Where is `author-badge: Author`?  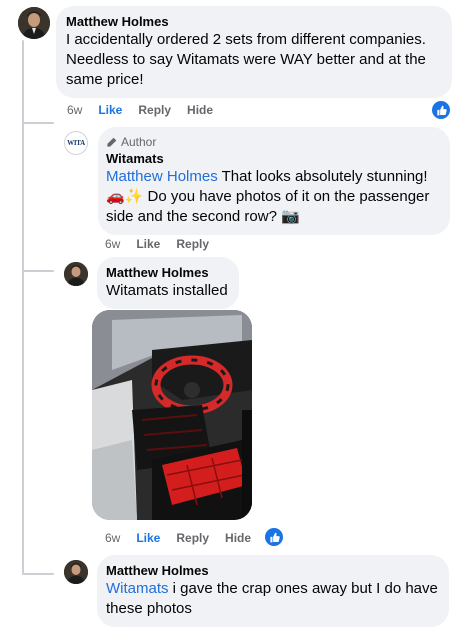
author-badge: Author is located at coordinates (274, 142).